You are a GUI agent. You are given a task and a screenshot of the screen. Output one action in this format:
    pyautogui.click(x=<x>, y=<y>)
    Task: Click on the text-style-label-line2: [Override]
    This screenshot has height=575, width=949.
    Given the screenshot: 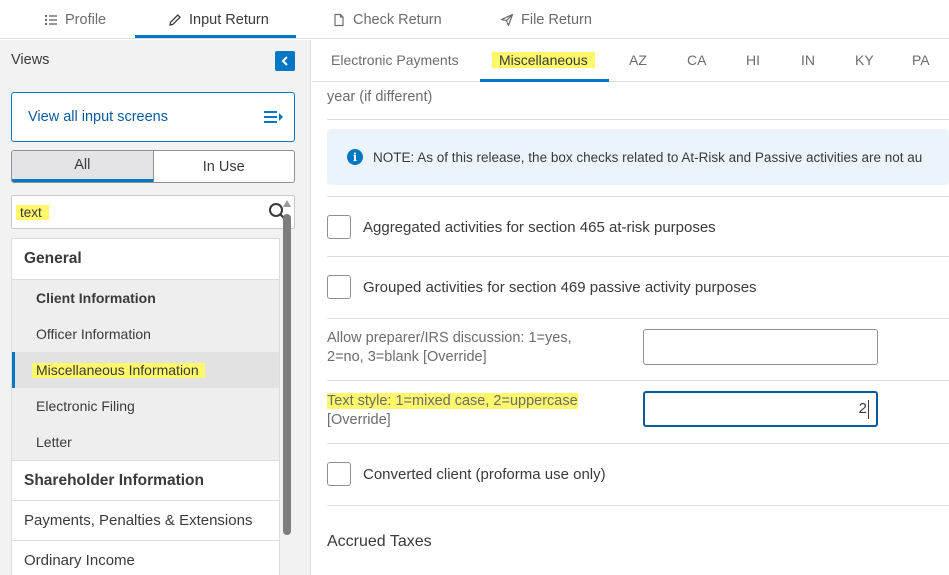 What is the action you would take?
    pyautogui.click(x=359, y=420)
    